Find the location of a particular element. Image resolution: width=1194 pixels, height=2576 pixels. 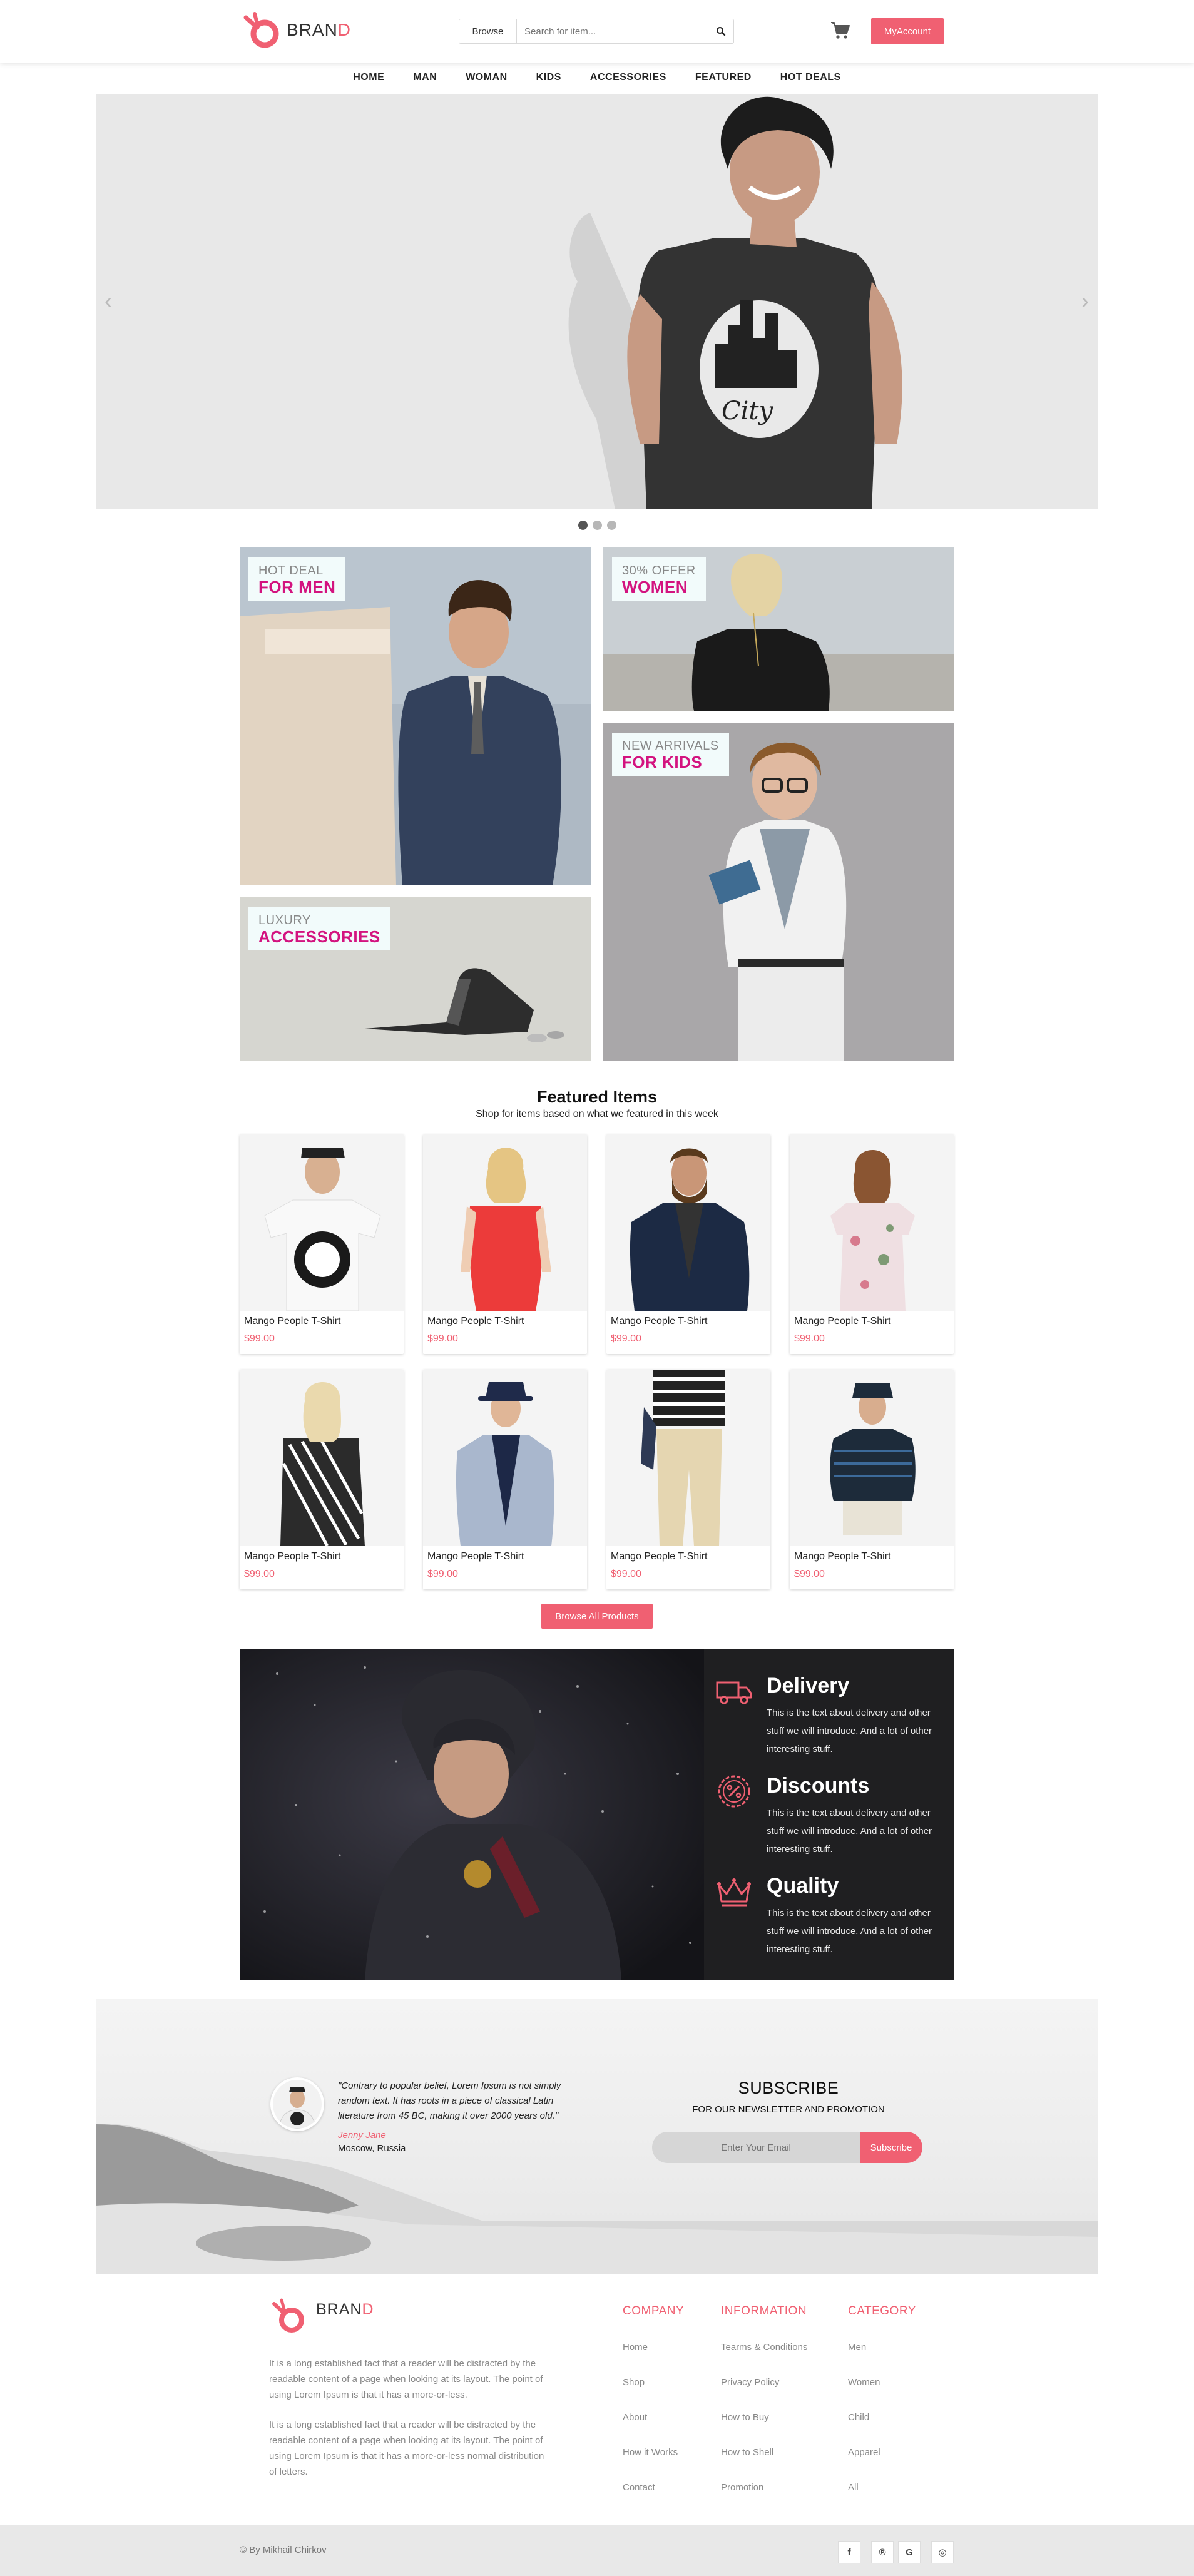

crown-icon is located at coordinates (734, 1892).